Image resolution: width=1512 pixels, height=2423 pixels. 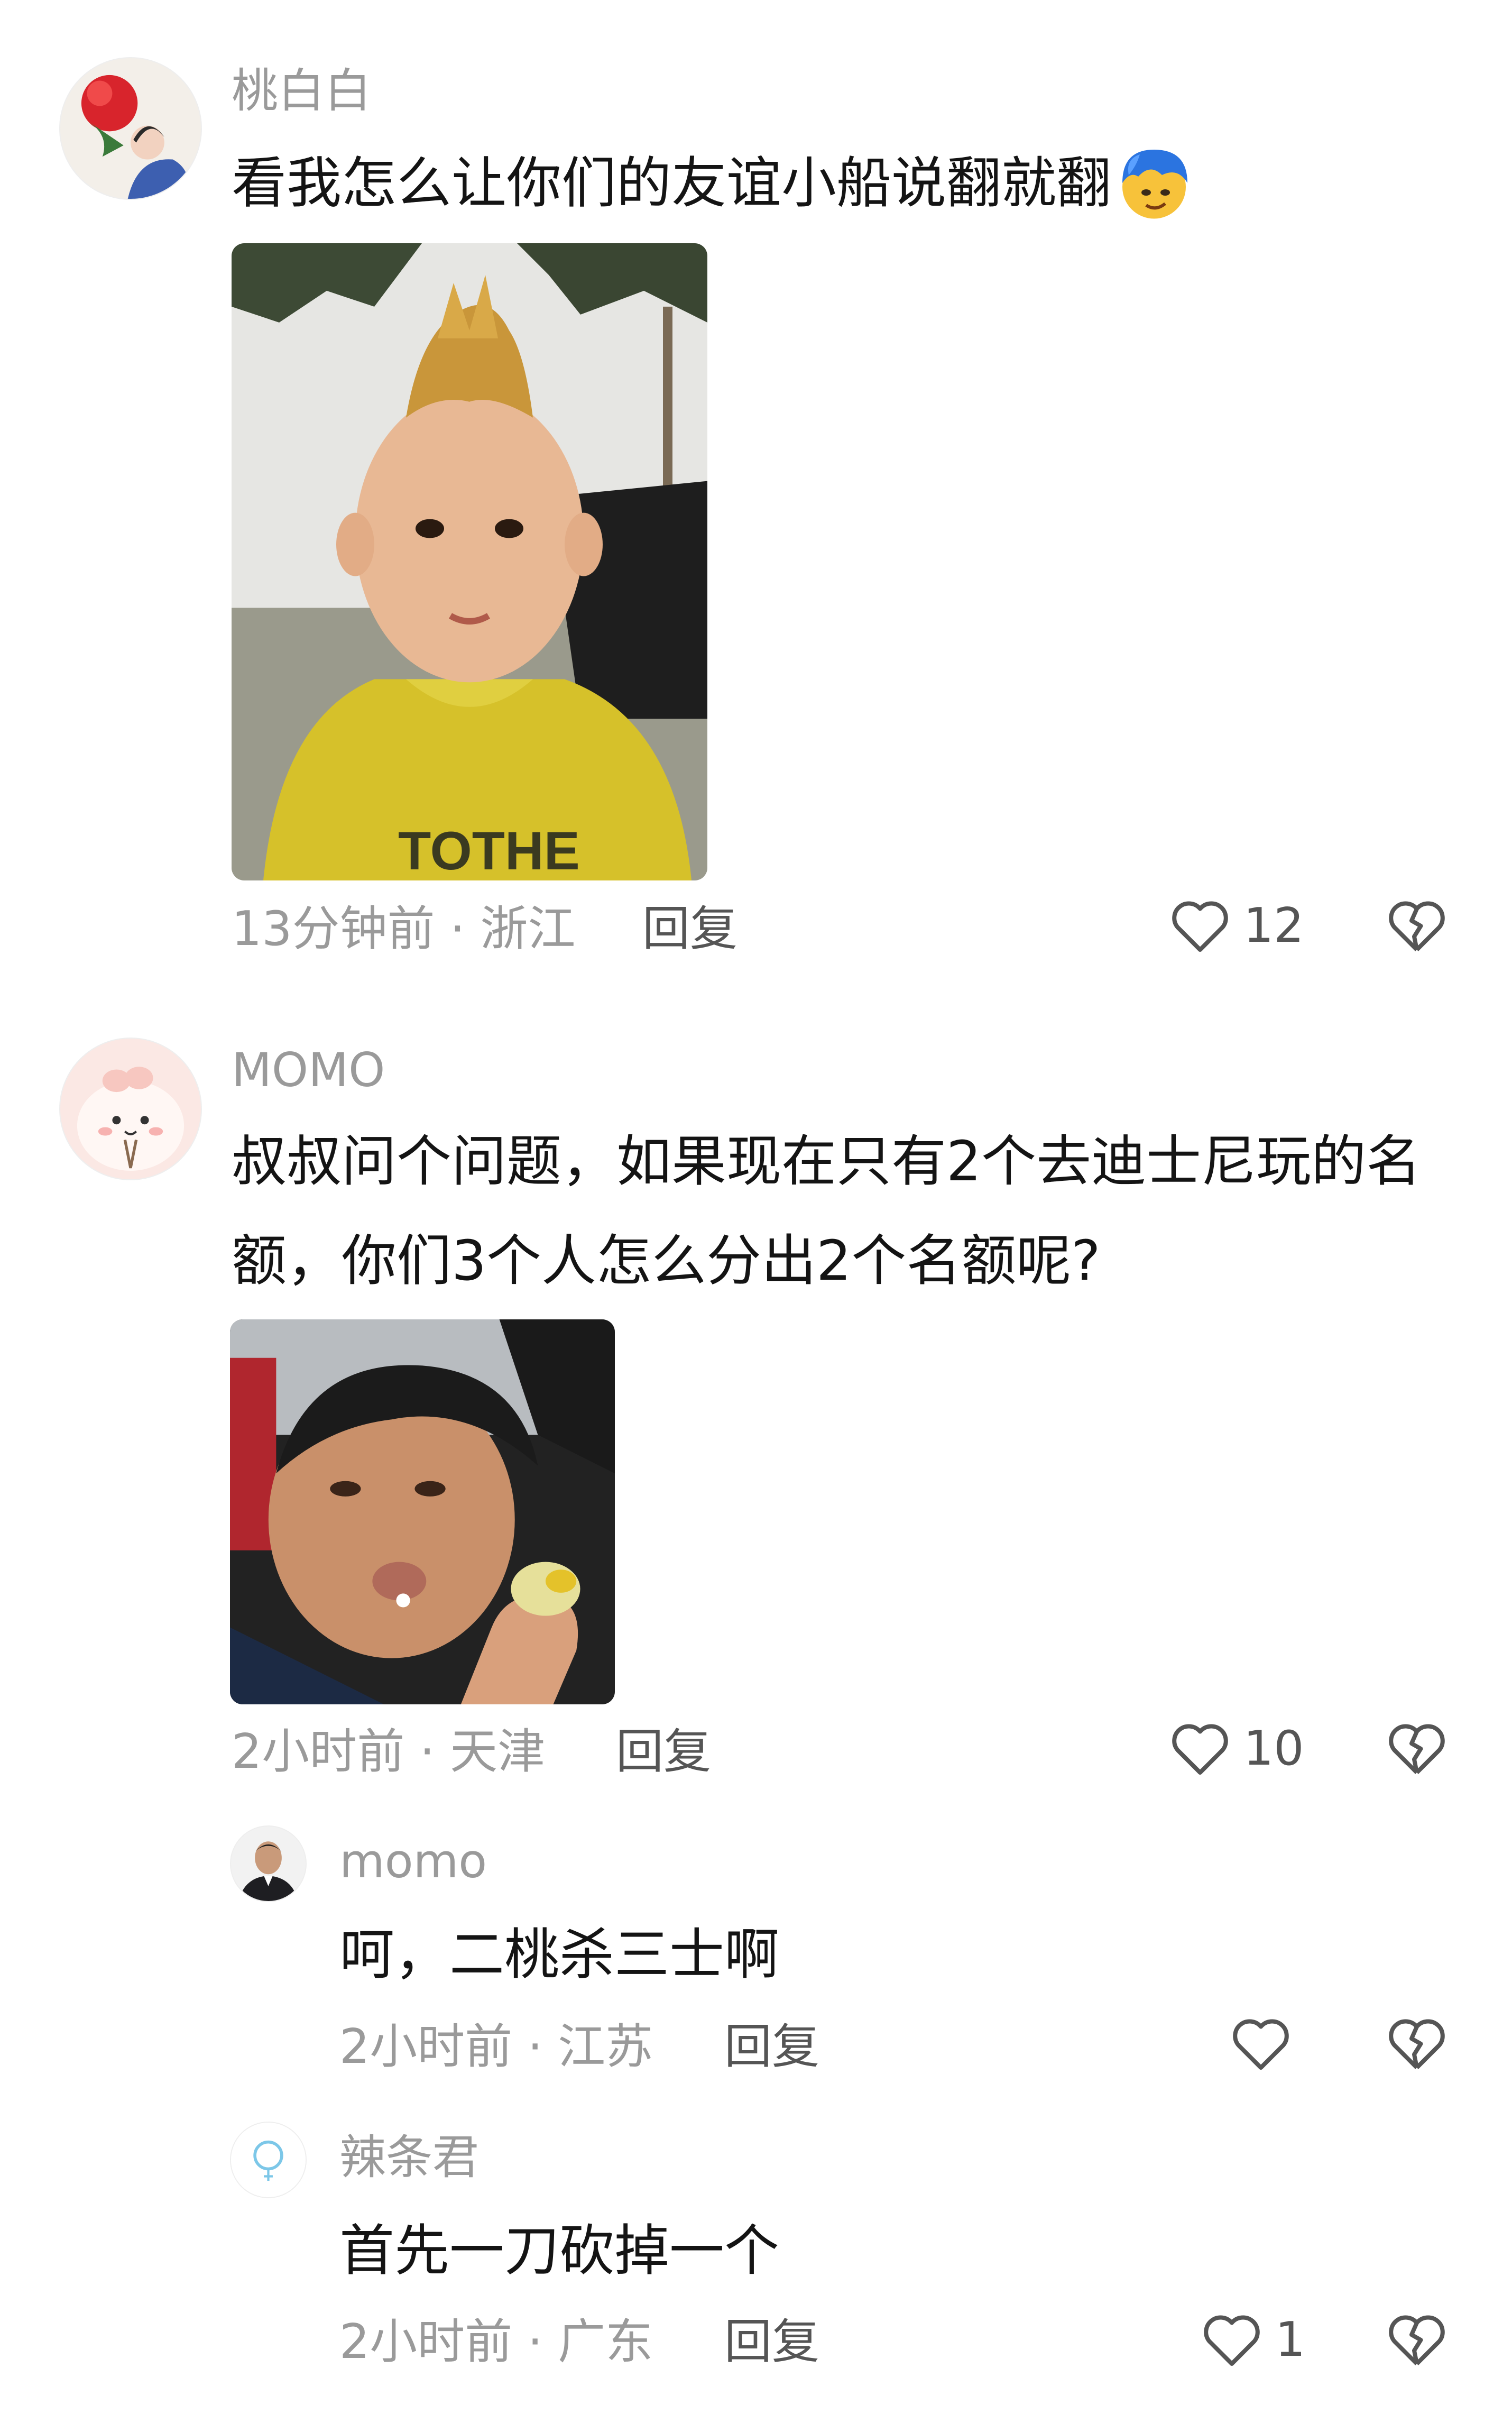 What do you see at coordinates (667, 1261) in the screenshot?
I see `comment-text-line-2: 额，你们3个人怎么分出2个名额呢?` at bounding box center [667, 1261].